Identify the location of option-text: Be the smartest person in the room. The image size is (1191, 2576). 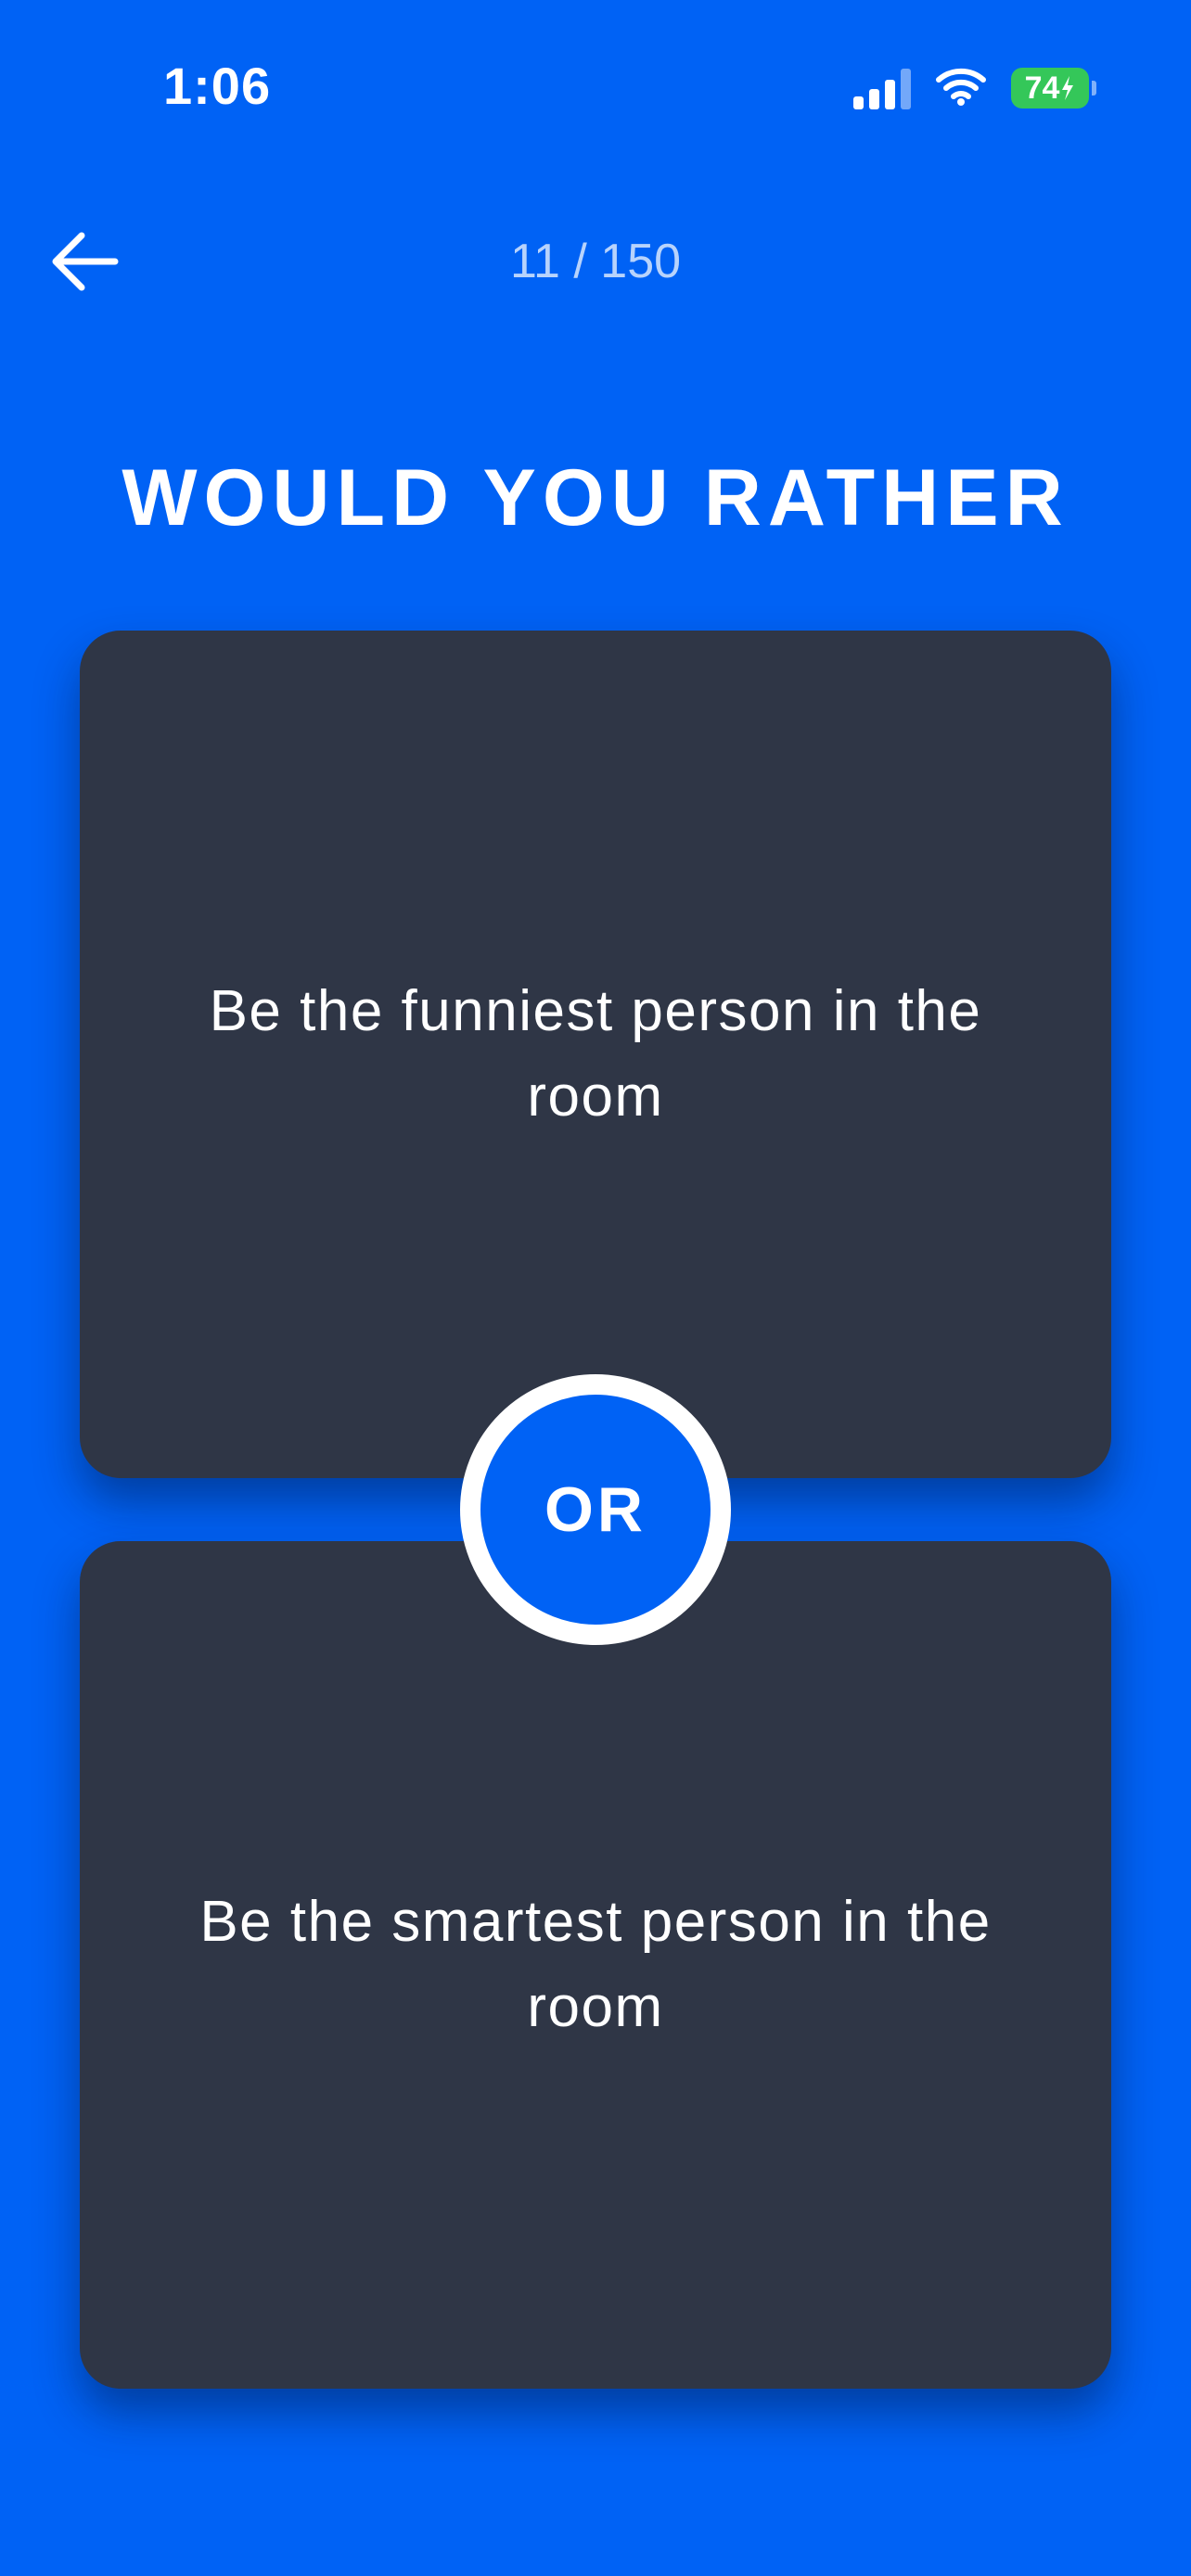
(595, 1965).